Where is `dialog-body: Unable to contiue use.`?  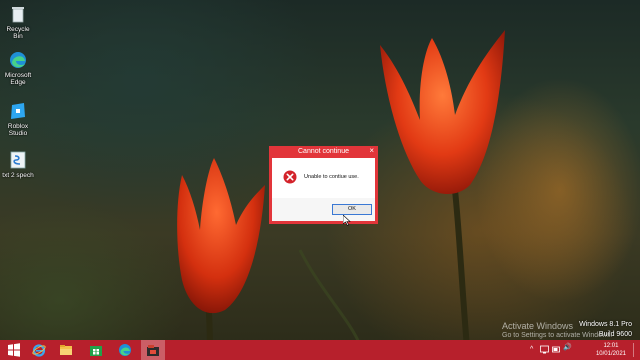 dialog-body: Unable to contiue use. is located at coordinates (323, 178).